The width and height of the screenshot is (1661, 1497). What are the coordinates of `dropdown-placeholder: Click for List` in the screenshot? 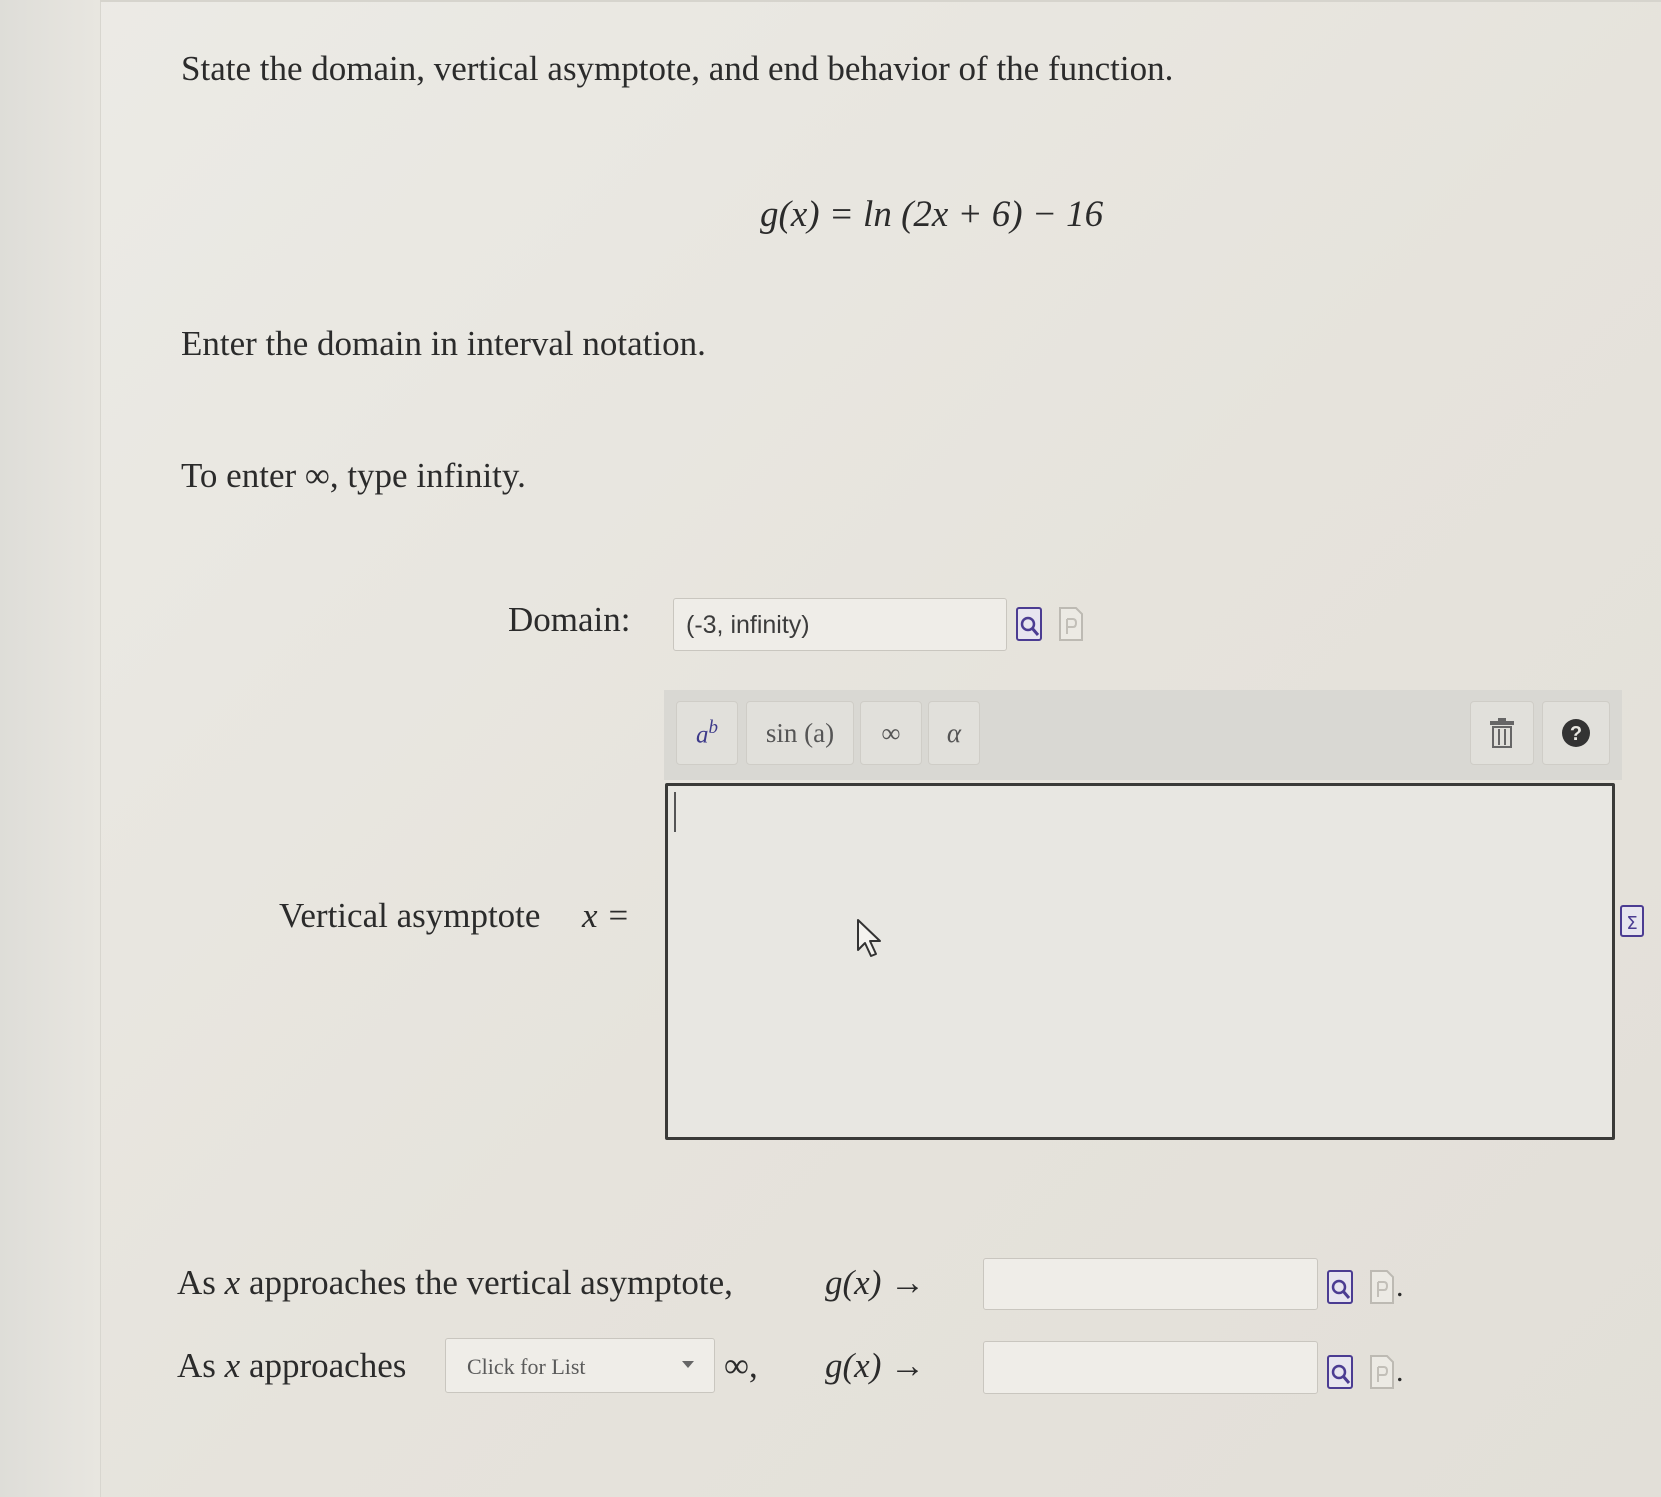 It's located at (526, 1366).